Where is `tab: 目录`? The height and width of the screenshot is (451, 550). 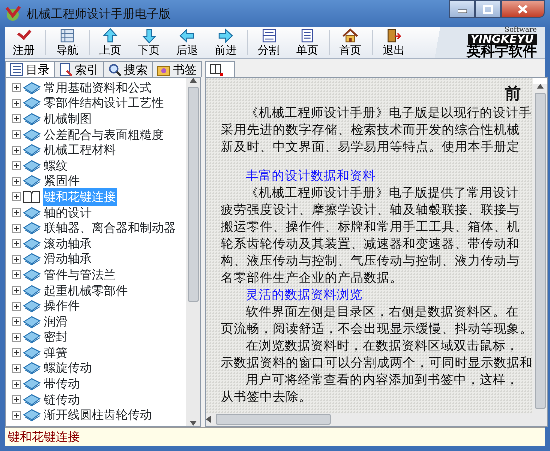
tab: 目录 is located at coordinates (30, 69).